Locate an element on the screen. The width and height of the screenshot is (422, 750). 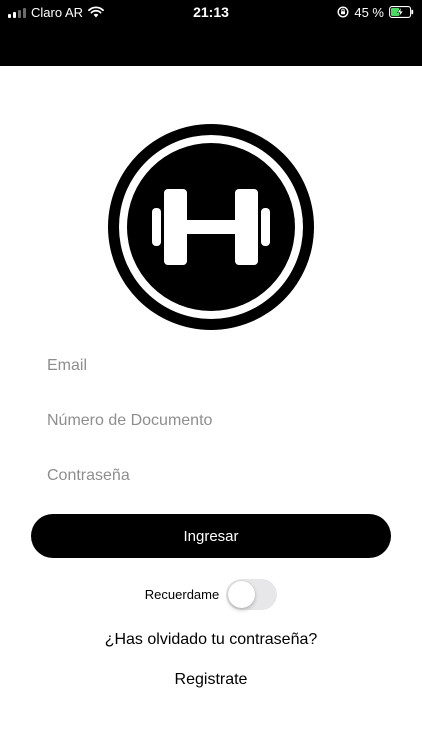
status-right: 45 % is located at coordinates (375, 12).